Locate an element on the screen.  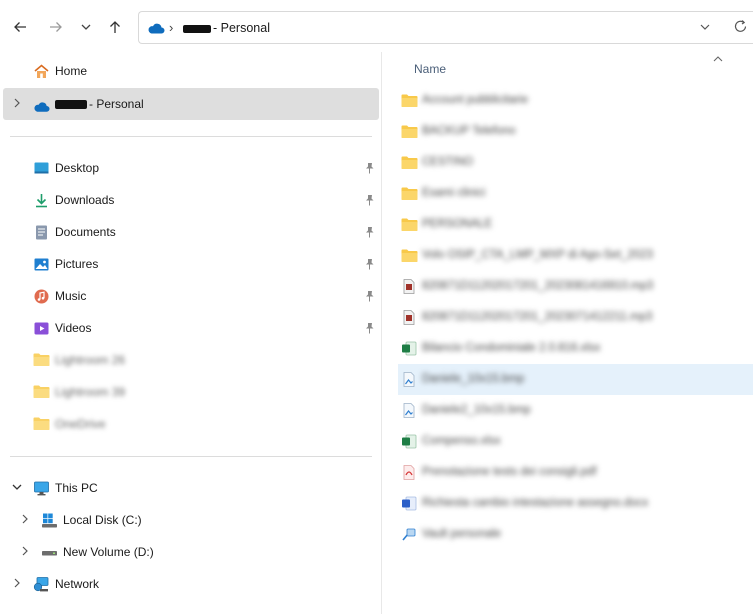
file-name: Volo OSIP_CTA_LMP_MXP di Ago-Set_2023 is located at coordinates (537, 255).